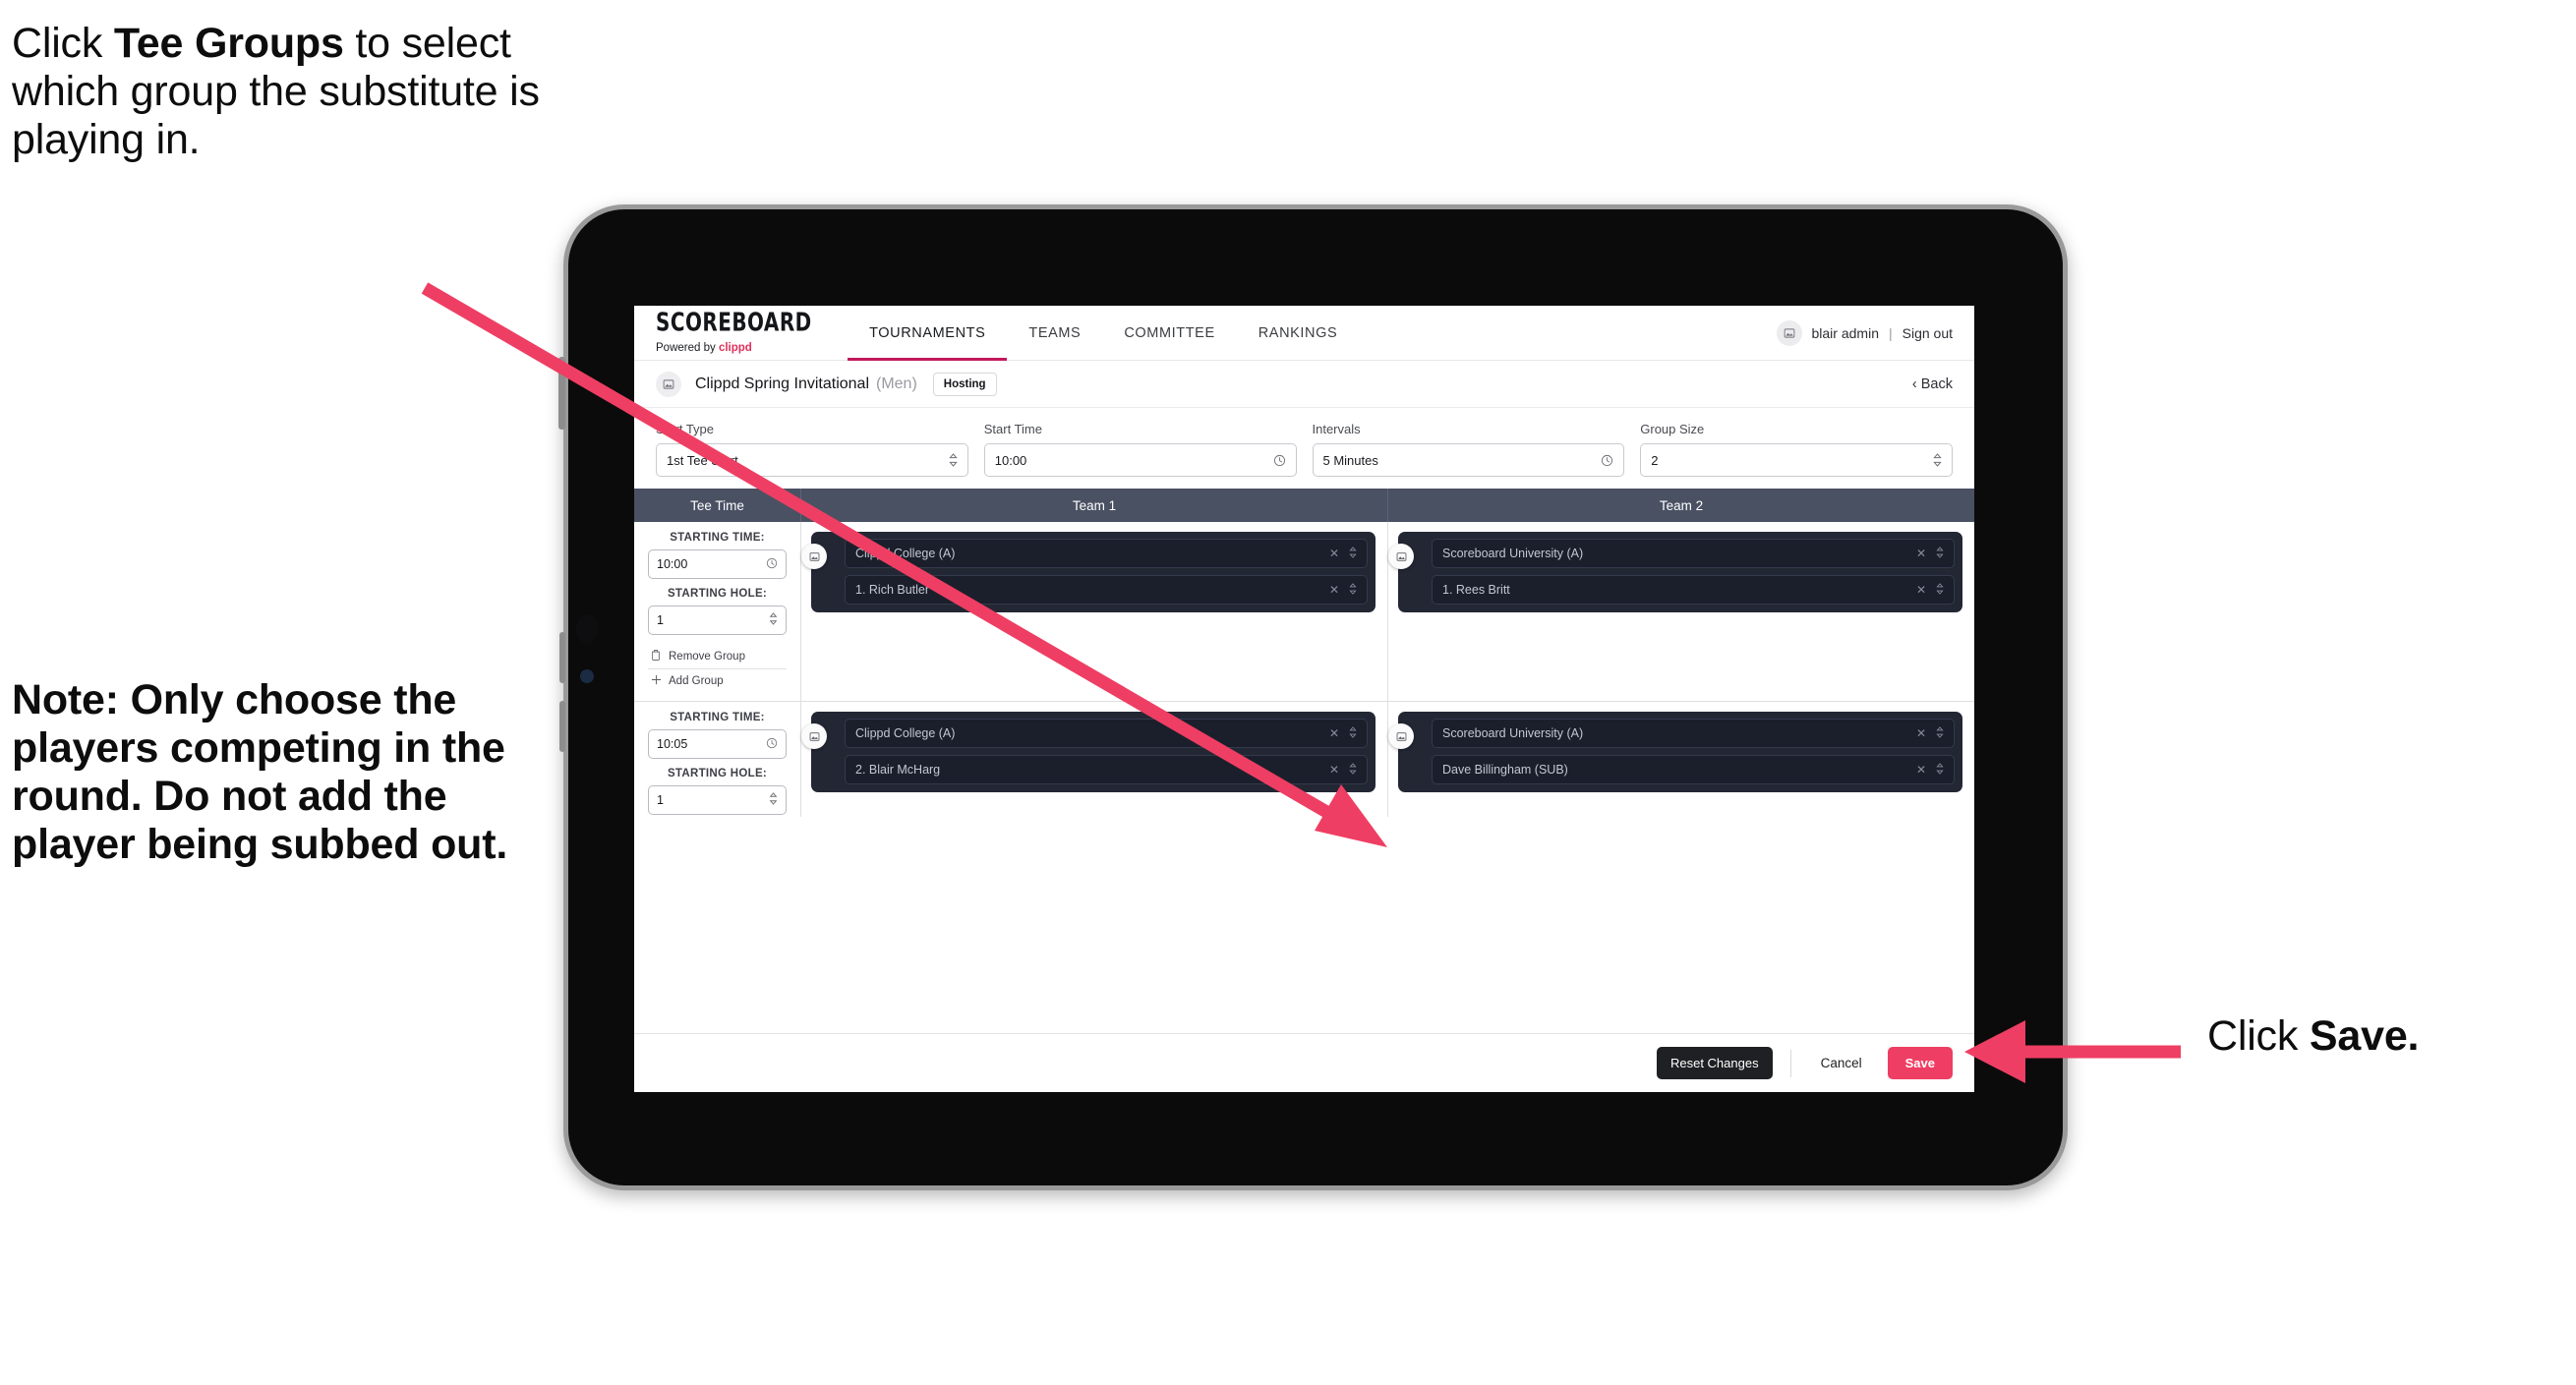 Image resolution: width=2576 pixels, height=1385 pixels. I want to click on footer-divider, so click(1790, 1063).